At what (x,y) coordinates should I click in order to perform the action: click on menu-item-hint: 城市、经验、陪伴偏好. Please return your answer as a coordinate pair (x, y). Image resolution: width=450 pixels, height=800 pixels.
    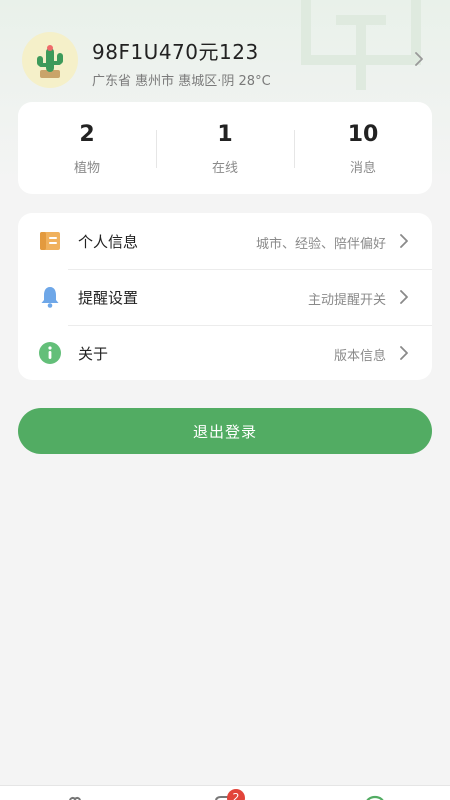
    Looking at the image, I should click on (320, 244).